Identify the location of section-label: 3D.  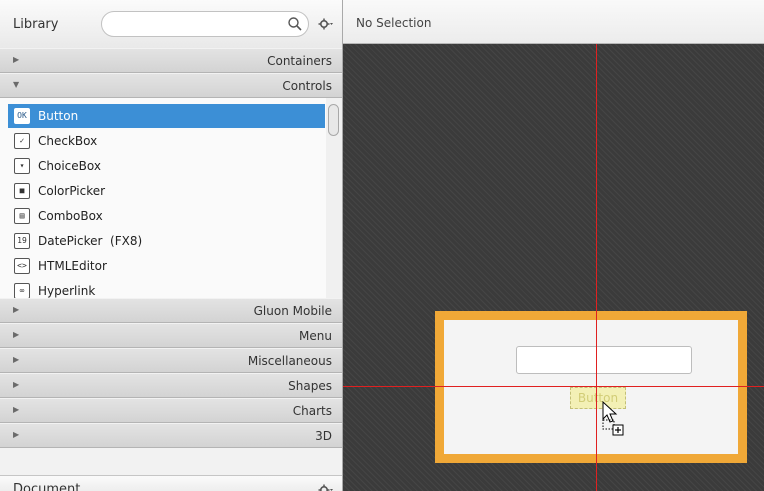
(323, 436).